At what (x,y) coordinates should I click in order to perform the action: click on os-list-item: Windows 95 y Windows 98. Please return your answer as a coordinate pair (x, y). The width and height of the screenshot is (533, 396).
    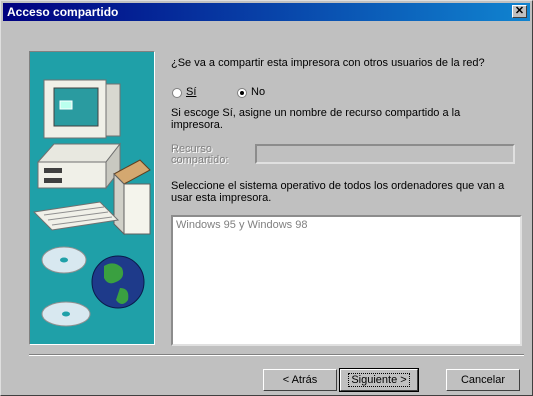
    Looking at the image, I should click on (241, 225).